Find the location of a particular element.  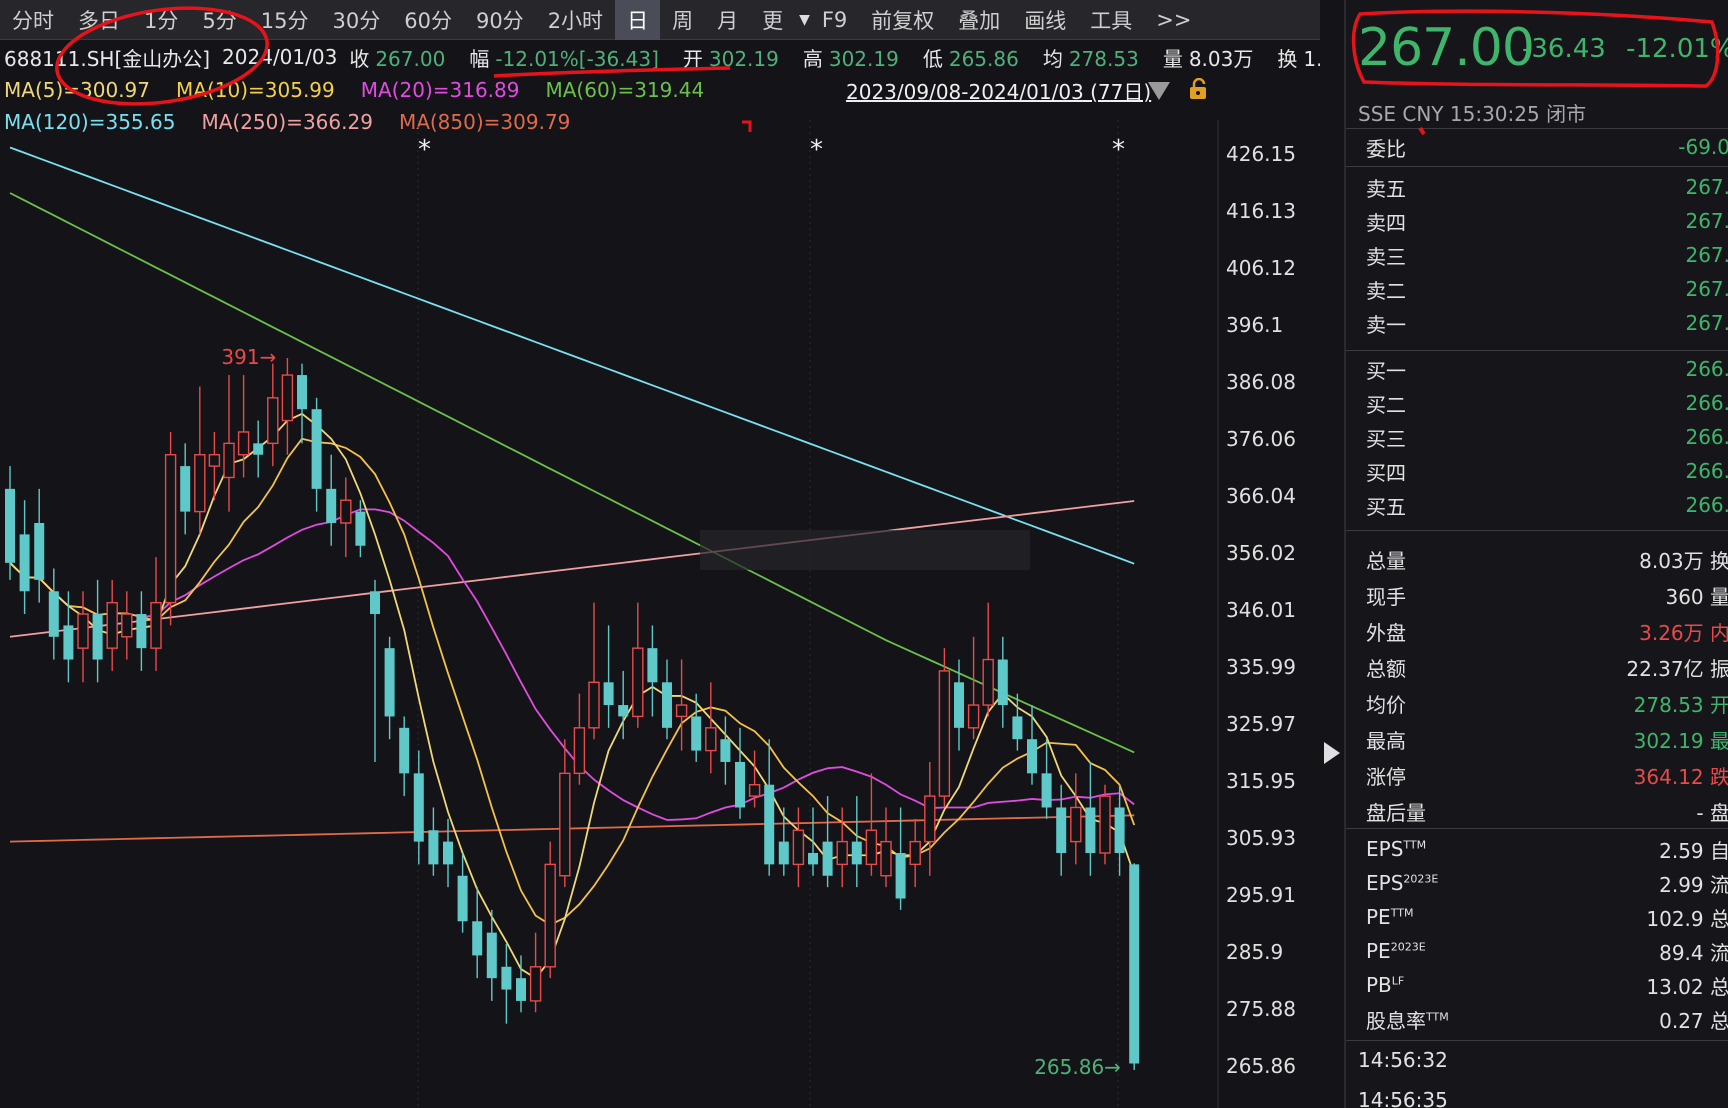

stat-row-label: 总额 is located at coordinates (1386, 667).